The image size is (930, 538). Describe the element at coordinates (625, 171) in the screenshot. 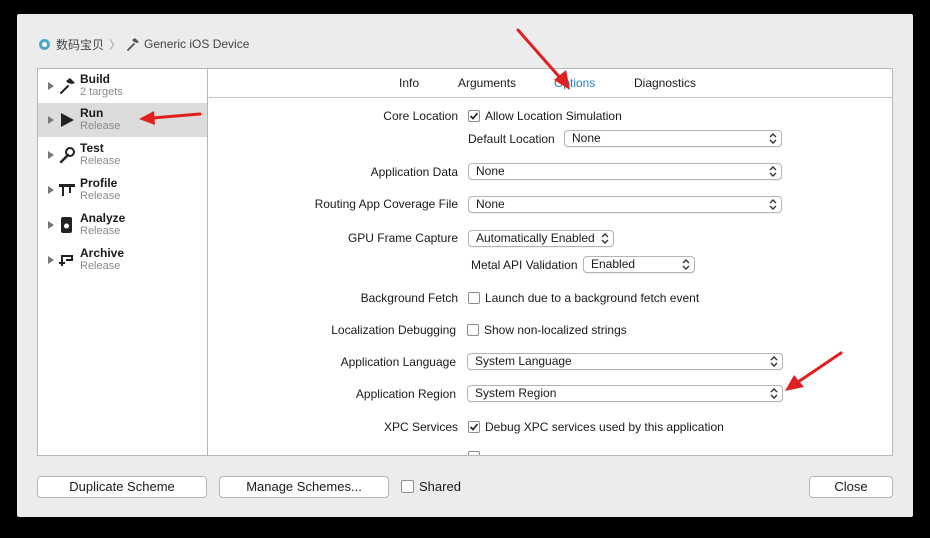

I see `application-data-popup: None` at that location.